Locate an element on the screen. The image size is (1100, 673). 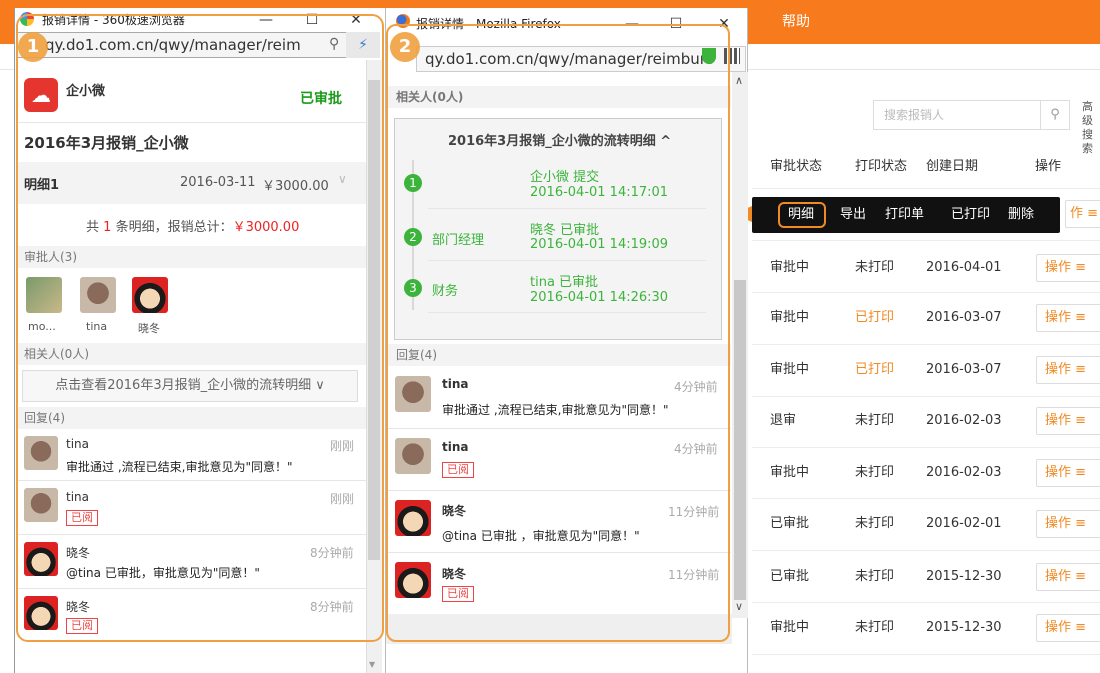
menu-item-delete: 删除 is located at coordinates (1021, 215).